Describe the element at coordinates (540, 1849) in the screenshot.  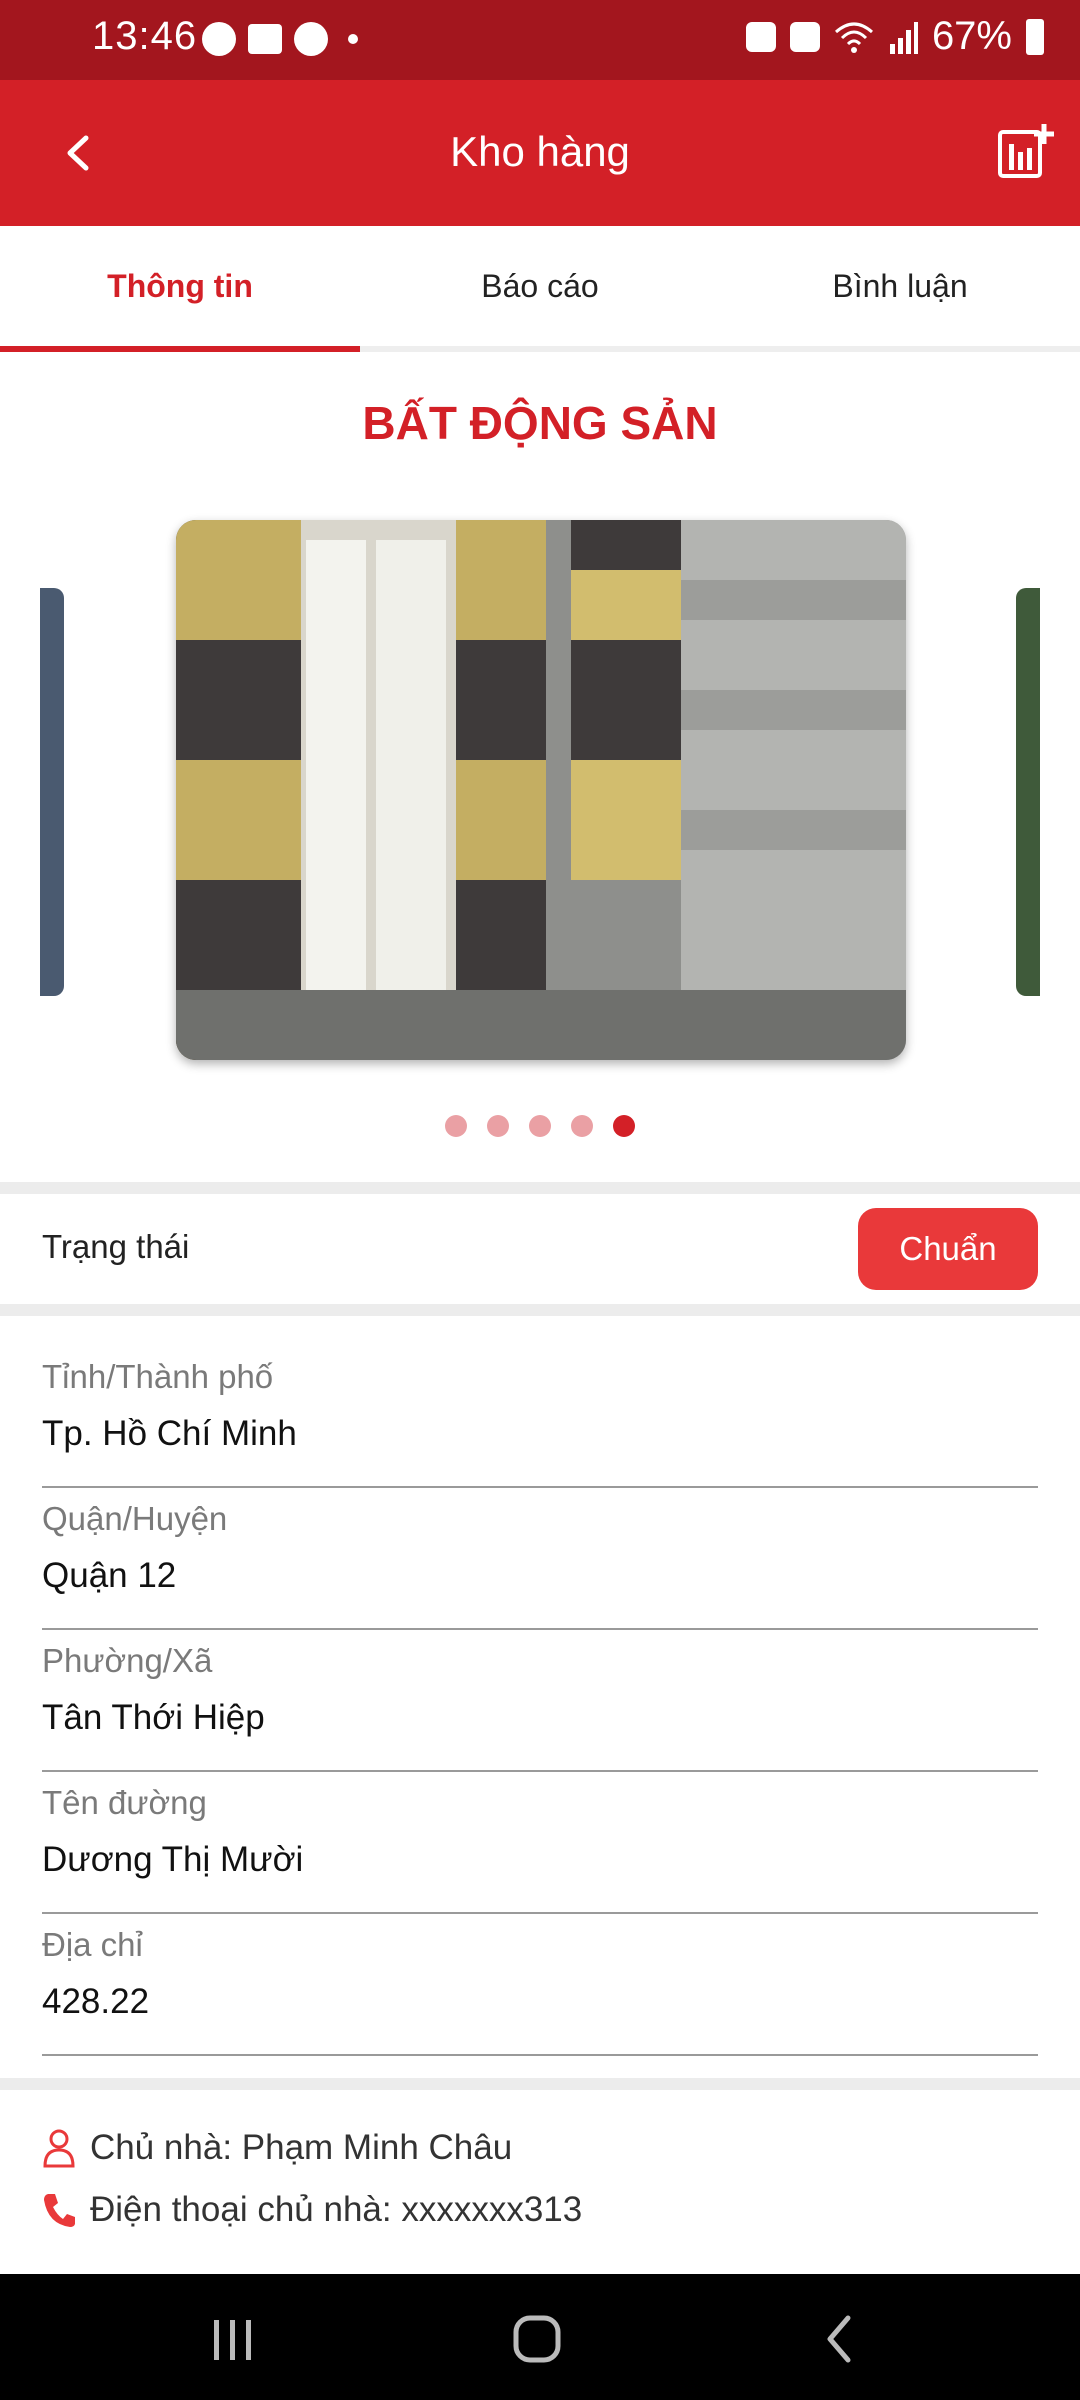
I see `street-field: Tên đường Dương Thị Mười` at that location.